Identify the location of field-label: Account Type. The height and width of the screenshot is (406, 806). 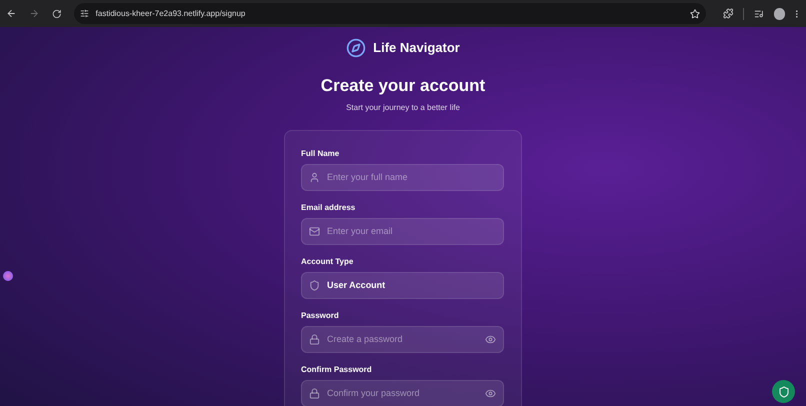
(327, 261).